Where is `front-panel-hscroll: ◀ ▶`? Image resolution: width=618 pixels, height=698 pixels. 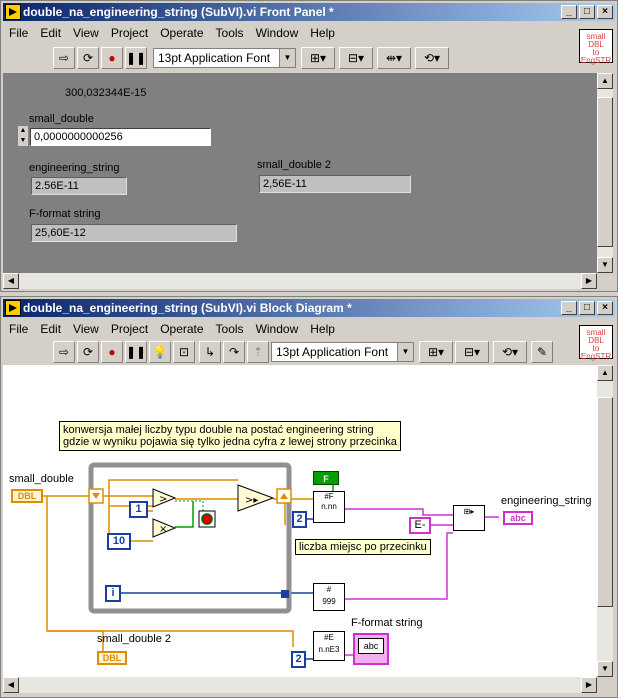
front-panel-hscroll: ◀ ▶ is located at coordinates (300, 281).